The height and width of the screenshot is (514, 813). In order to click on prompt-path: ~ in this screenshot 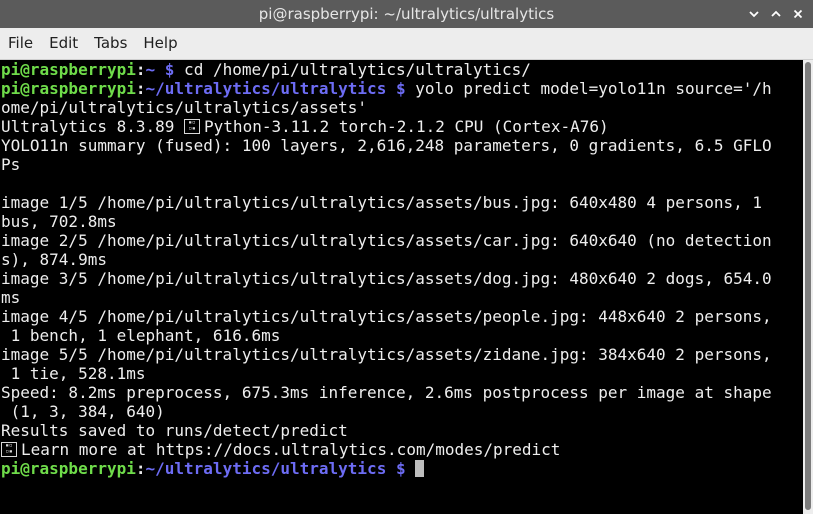, I will do `click(150, 69)`.